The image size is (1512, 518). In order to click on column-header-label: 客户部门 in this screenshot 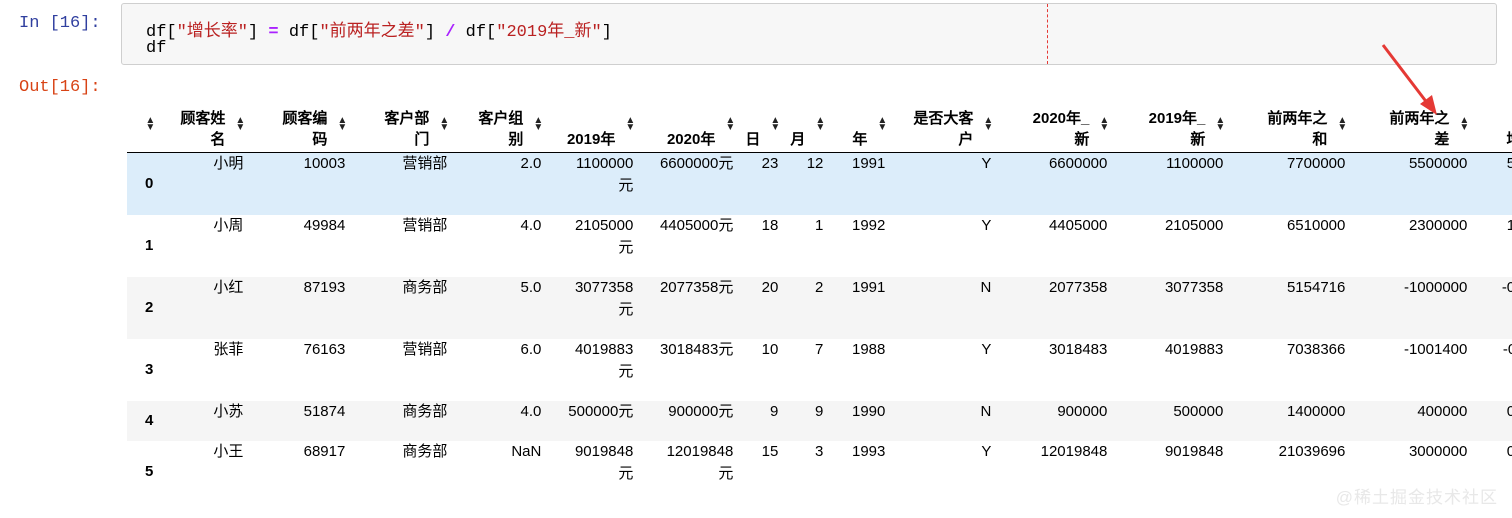, I will do `click(415, 130)`.